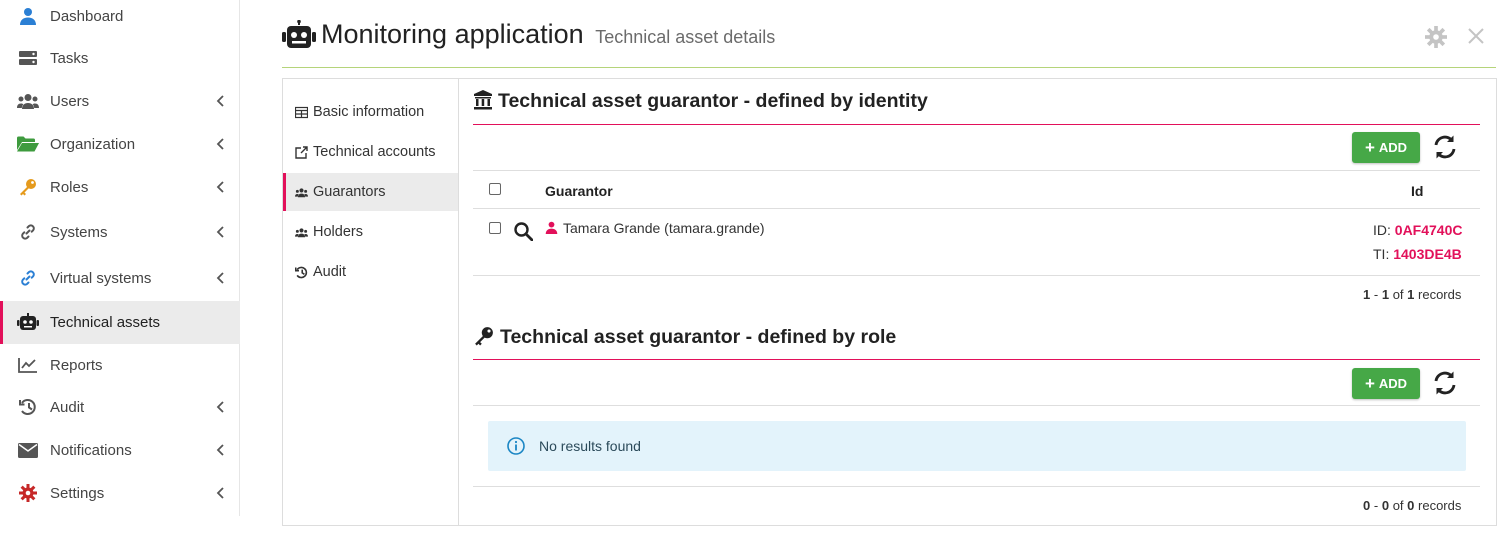 The width and height of the screenshot is (1505, 536). I want to click on sidebar-item-tasks: Tasks, so click(120, 58).